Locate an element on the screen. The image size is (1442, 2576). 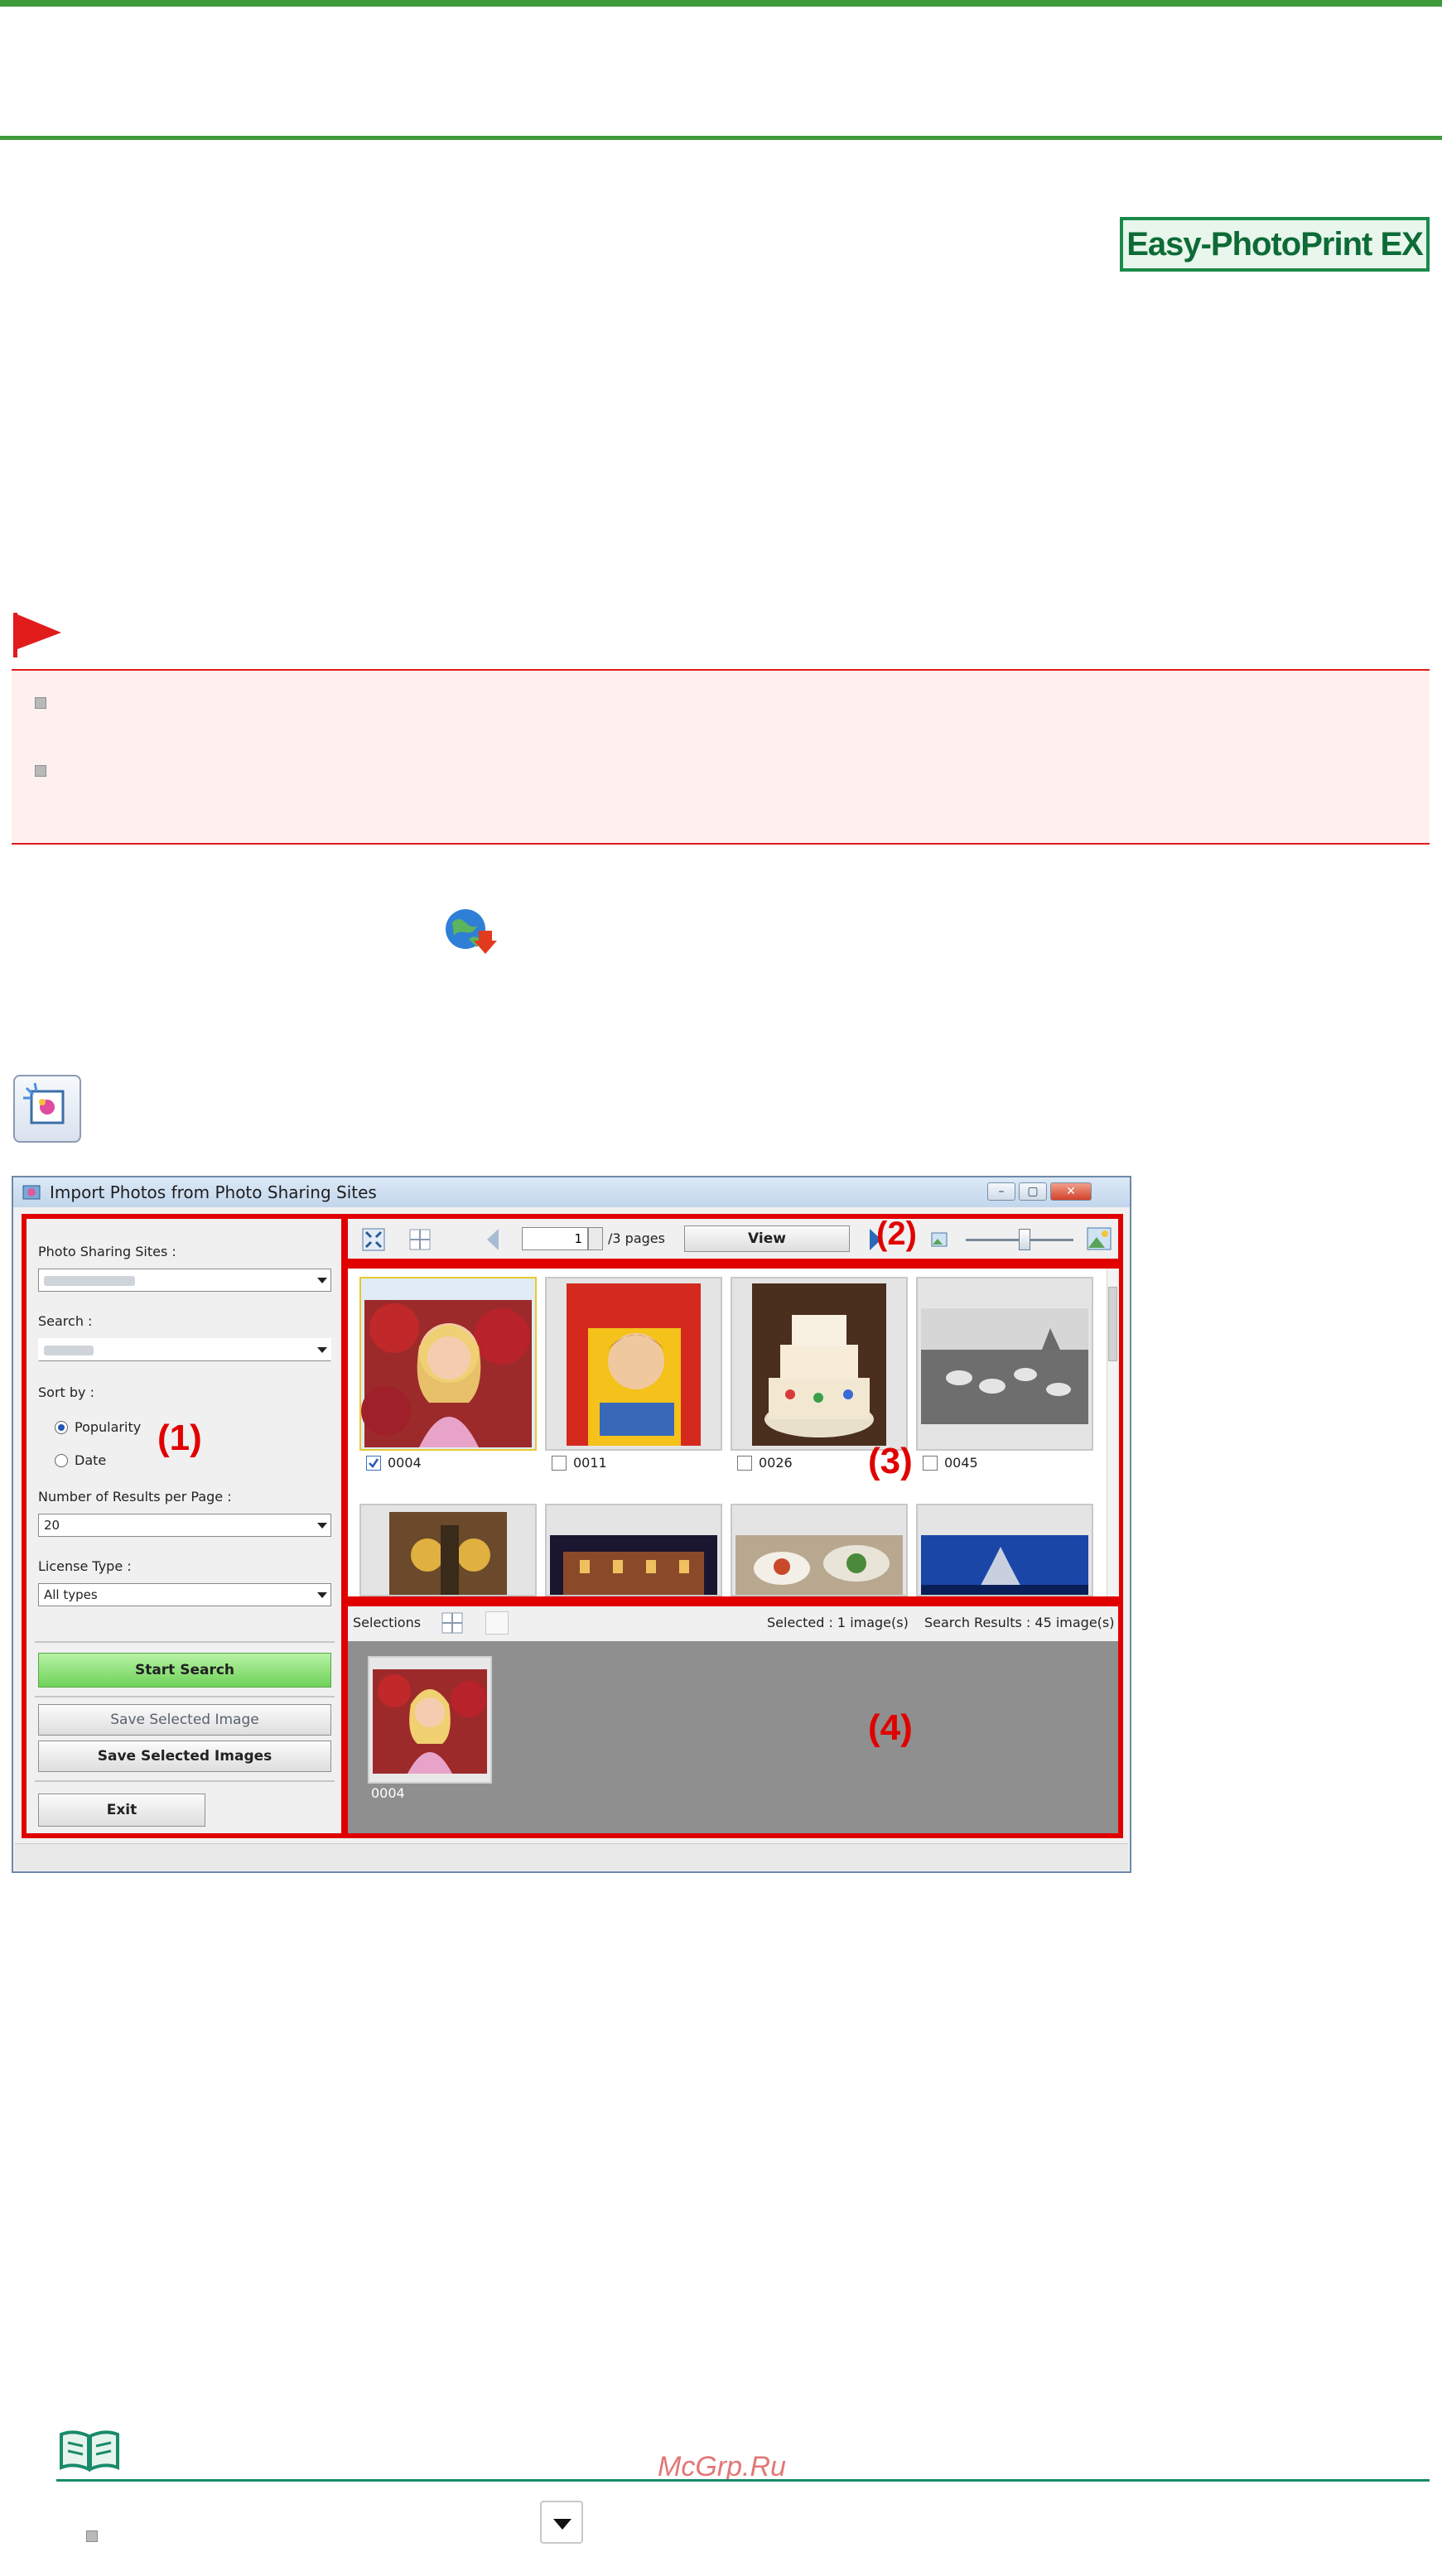
selections-grid-icon is located at coordinates (452, 1623).